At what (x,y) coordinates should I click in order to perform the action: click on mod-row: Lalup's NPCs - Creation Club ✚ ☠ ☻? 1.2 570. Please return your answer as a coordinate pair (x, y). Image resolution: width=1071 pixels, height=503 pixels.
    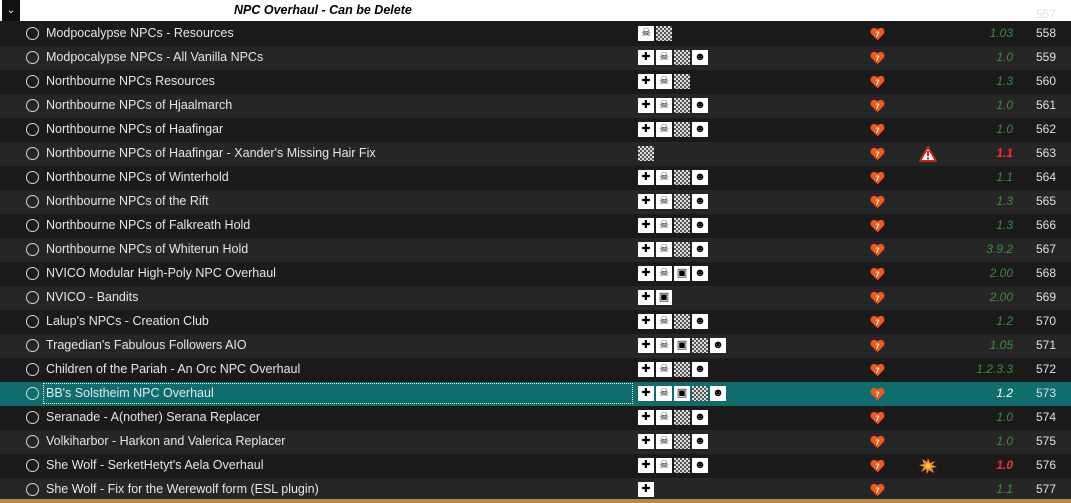
    Looking at the image, I should click on (535, 322).